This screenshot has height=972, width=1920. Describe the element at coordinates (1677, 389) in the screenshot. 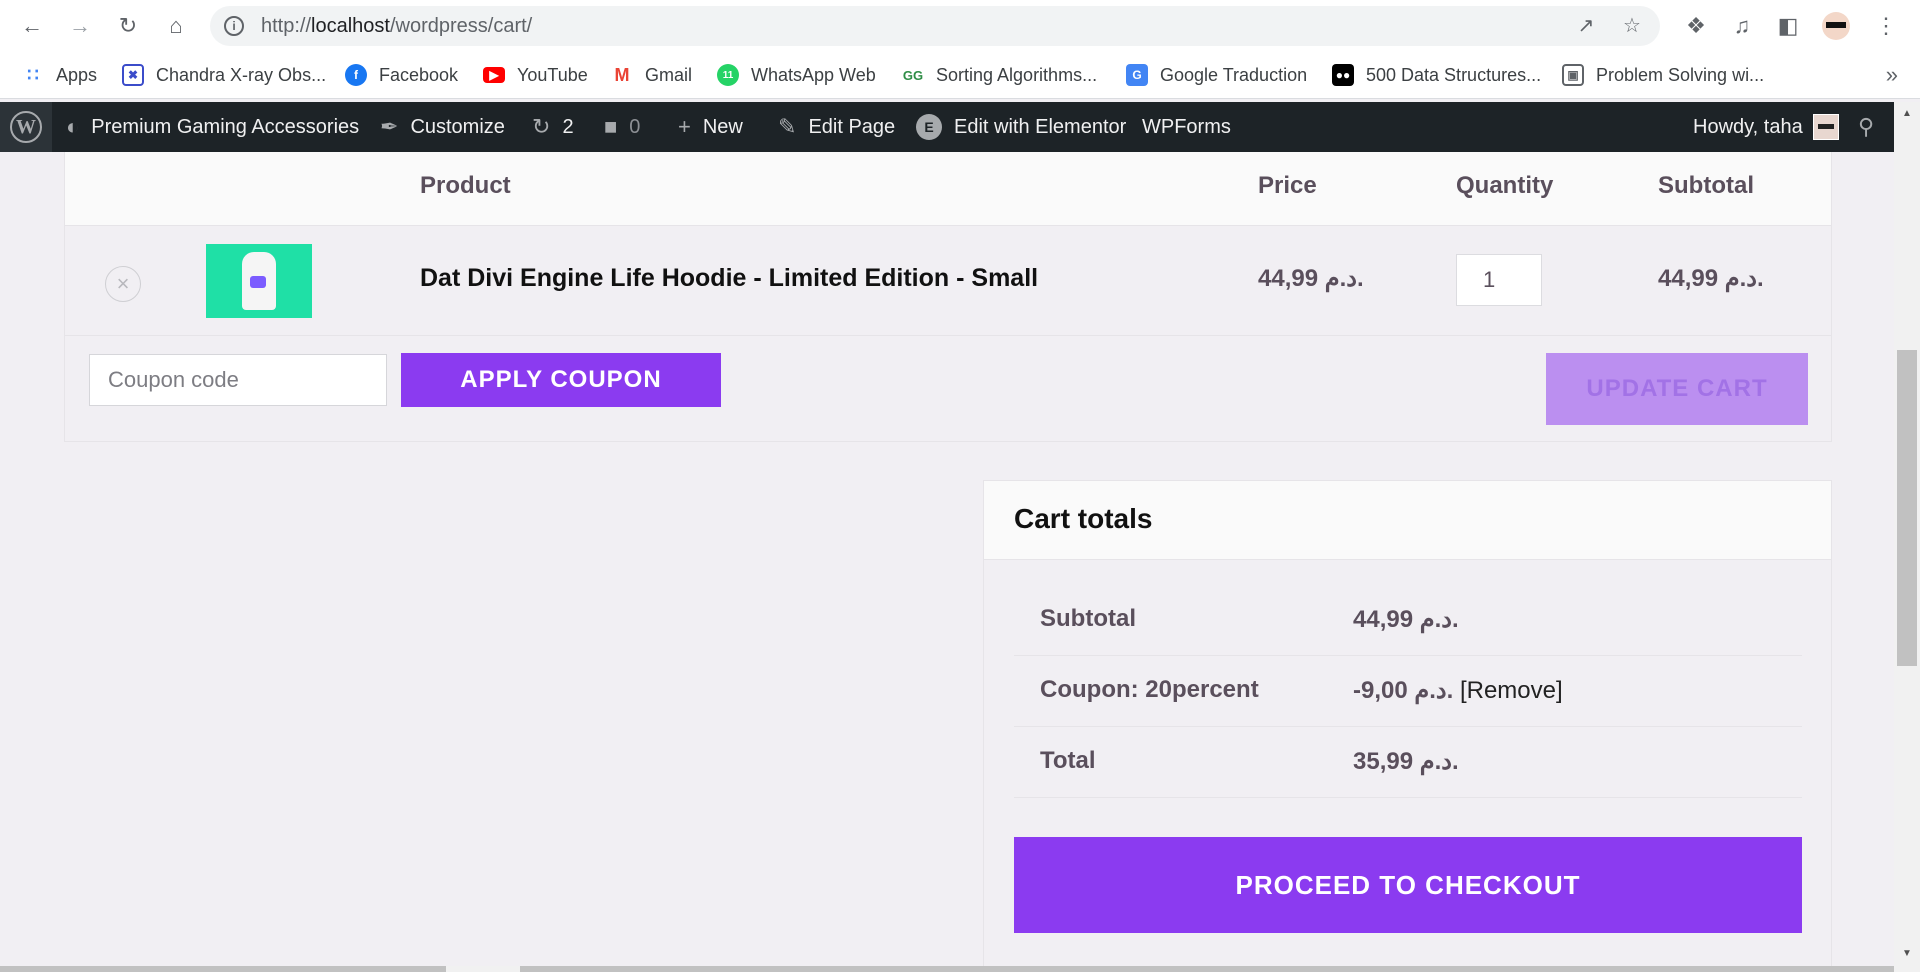

I see `update-cart-button: UPDATE CART` at that location.